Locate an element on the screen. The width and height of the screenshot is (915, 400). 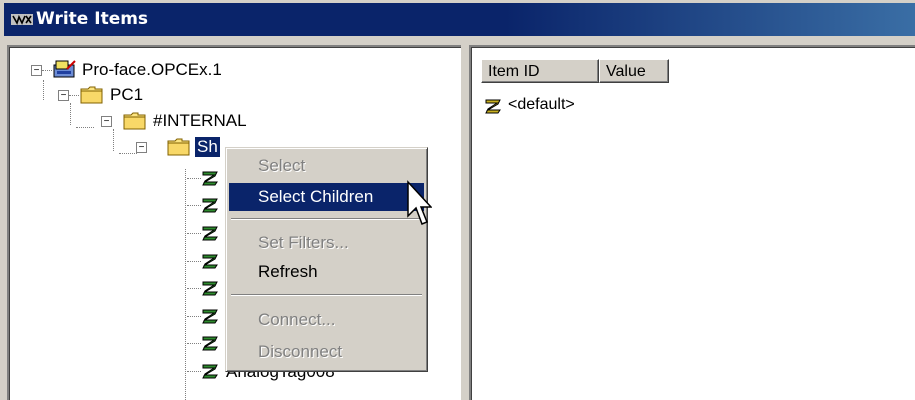
selected-folder-label: Sh is located at coordinates (207, 147).